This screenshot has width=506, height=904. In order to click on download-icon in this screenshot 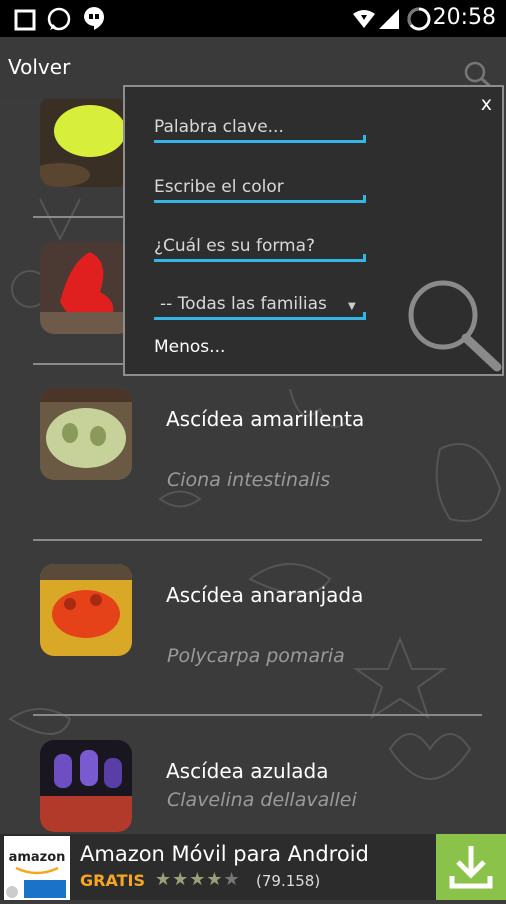, I will do `click(471, 867)`.